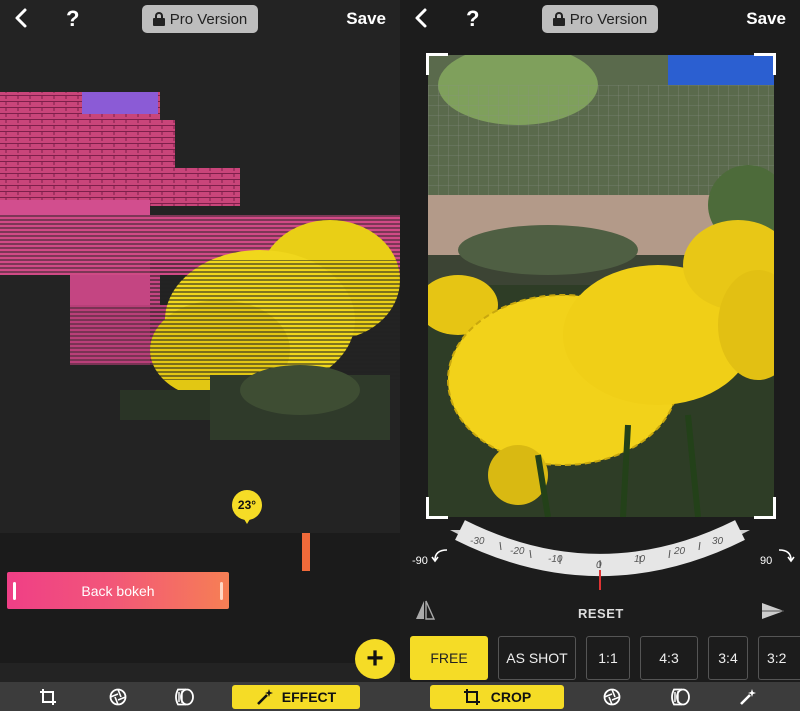  Describe the element at coordinates (779, 658) in the screenshot. I see `ratio-3-2-button: 3:2` at that location.